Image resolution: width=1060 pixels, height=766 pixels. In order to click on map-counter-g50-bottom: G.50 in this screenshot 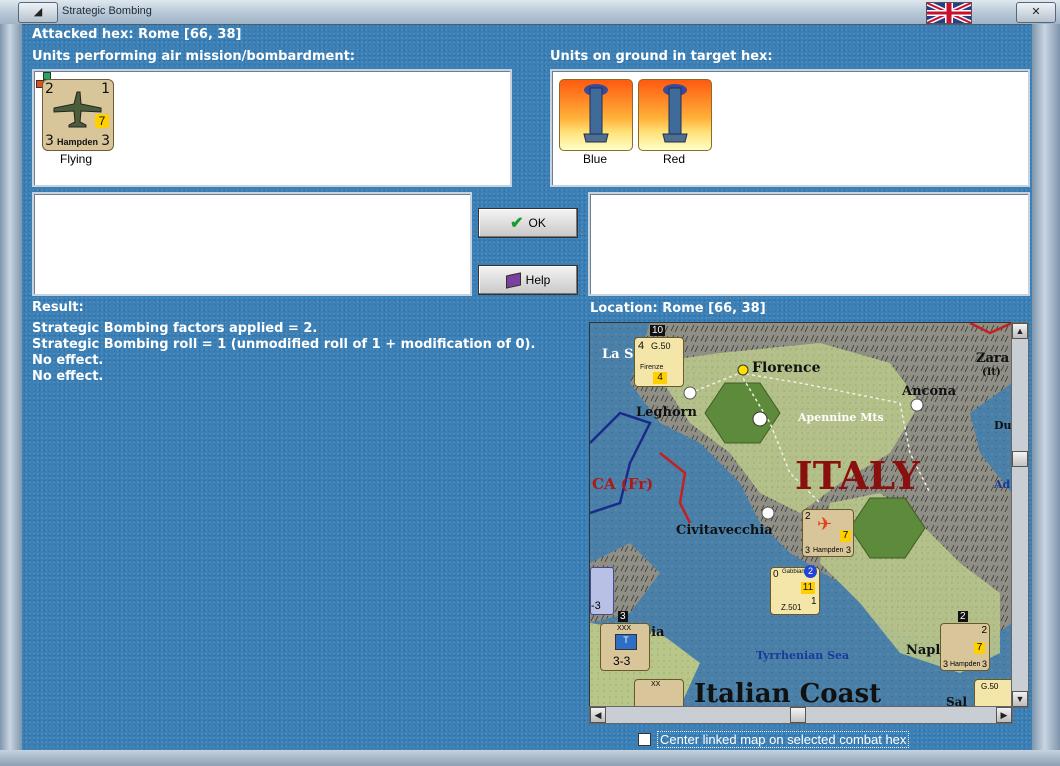, I will do `click(993, 693)`.